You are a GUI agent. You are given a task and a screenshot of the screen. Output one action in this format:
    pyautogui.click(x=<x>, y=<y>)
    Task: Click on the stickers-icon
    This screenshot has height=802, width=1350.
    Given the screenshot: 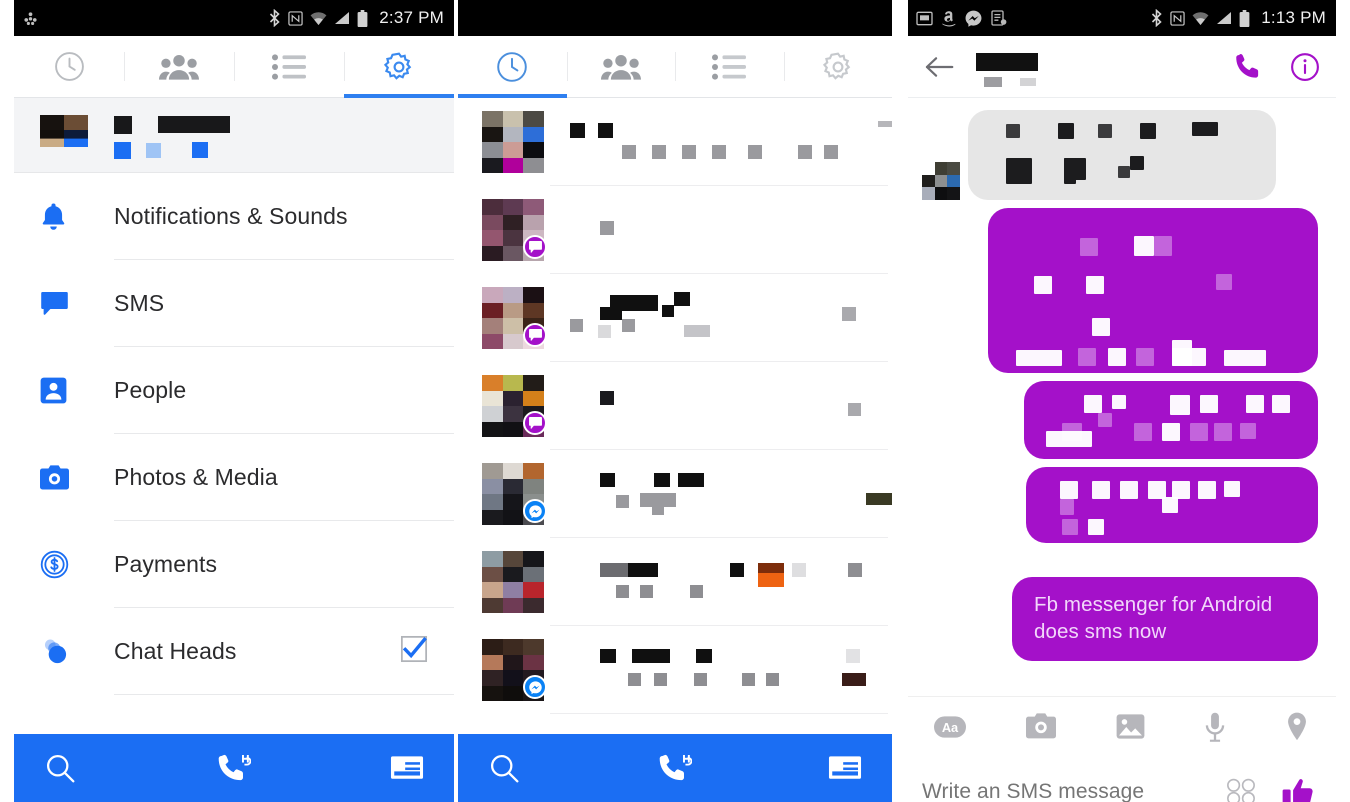 What is the action you would take?
    pyautogui.click(x=1241, y=790)
    